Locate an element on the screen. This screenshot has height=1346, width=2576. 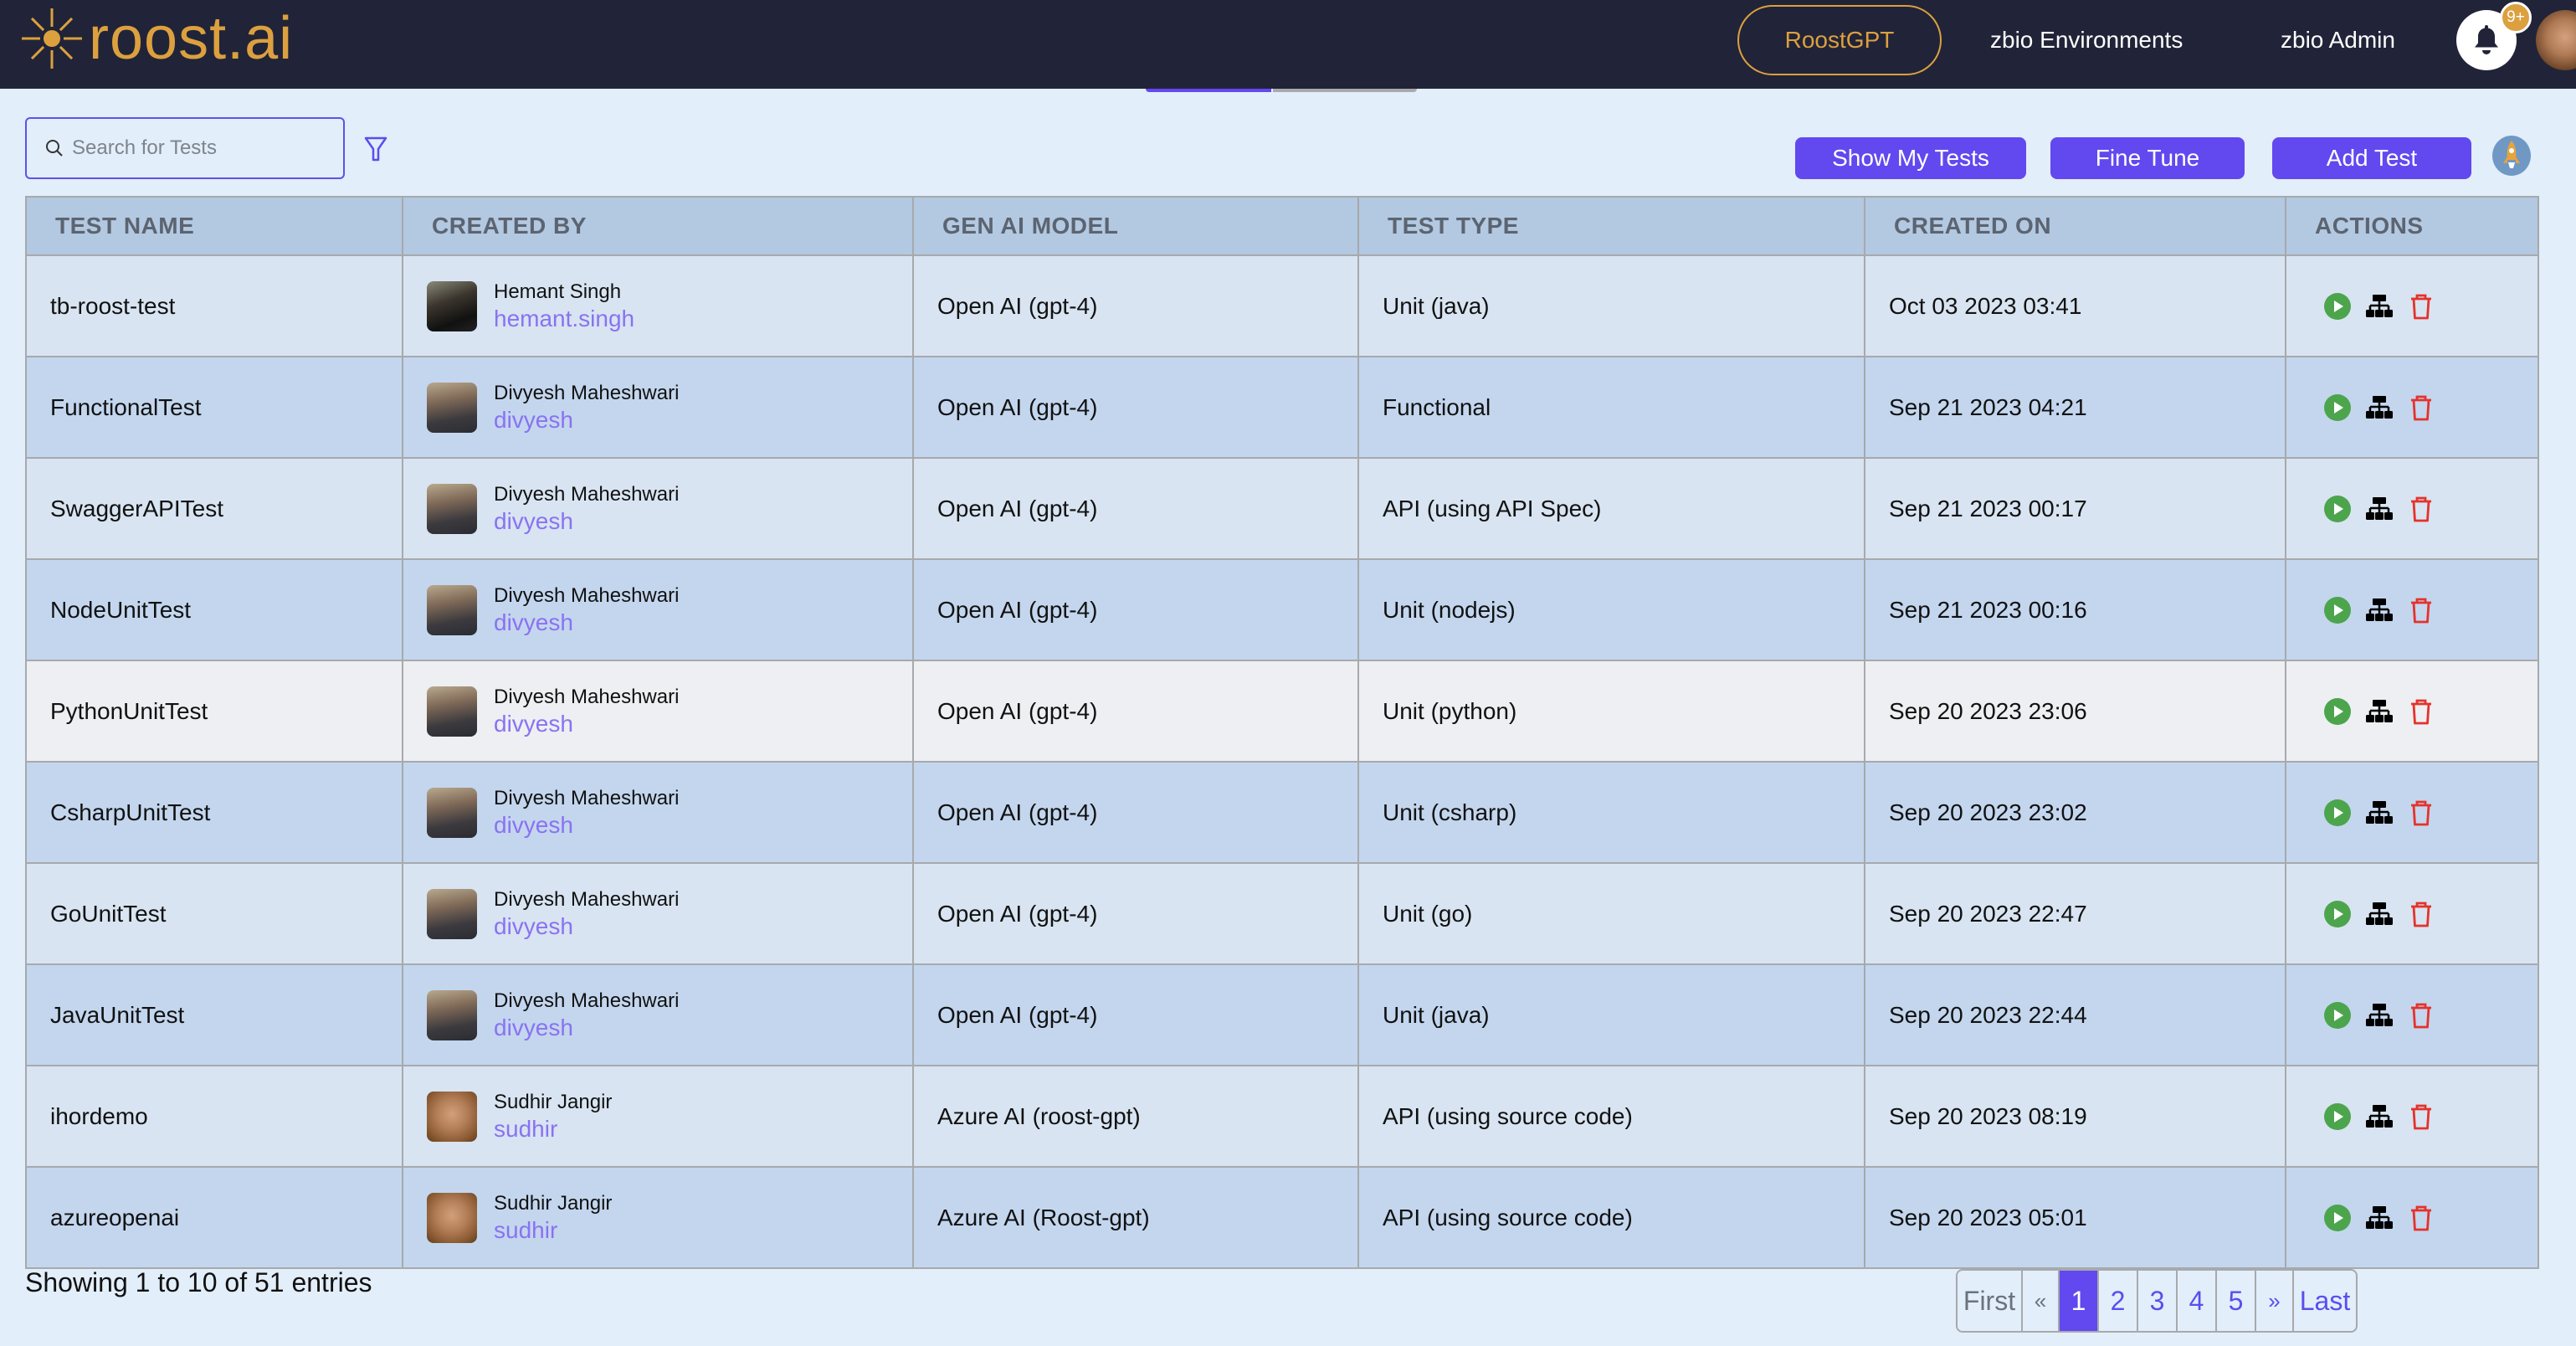
test-name-cell: PythonUnitTest is located at coordinates (214, 711).